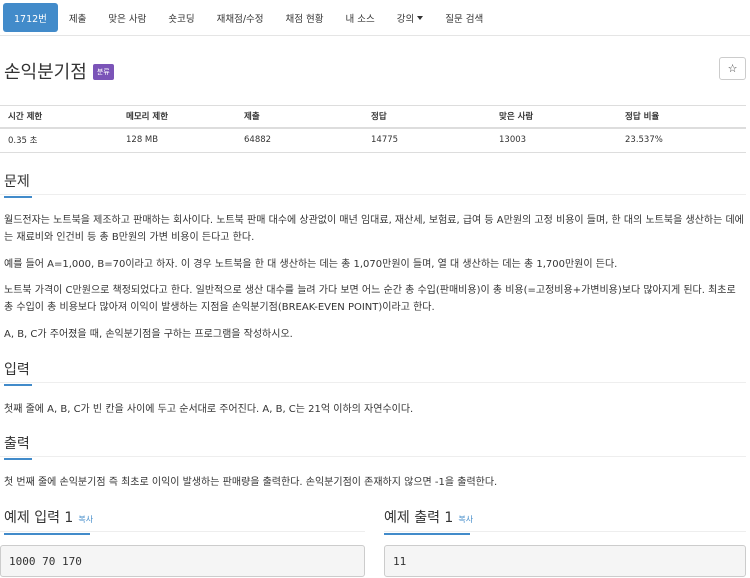 The image size is (750, 578). I want to click on sample-output-box: 11, so click(565, 561).